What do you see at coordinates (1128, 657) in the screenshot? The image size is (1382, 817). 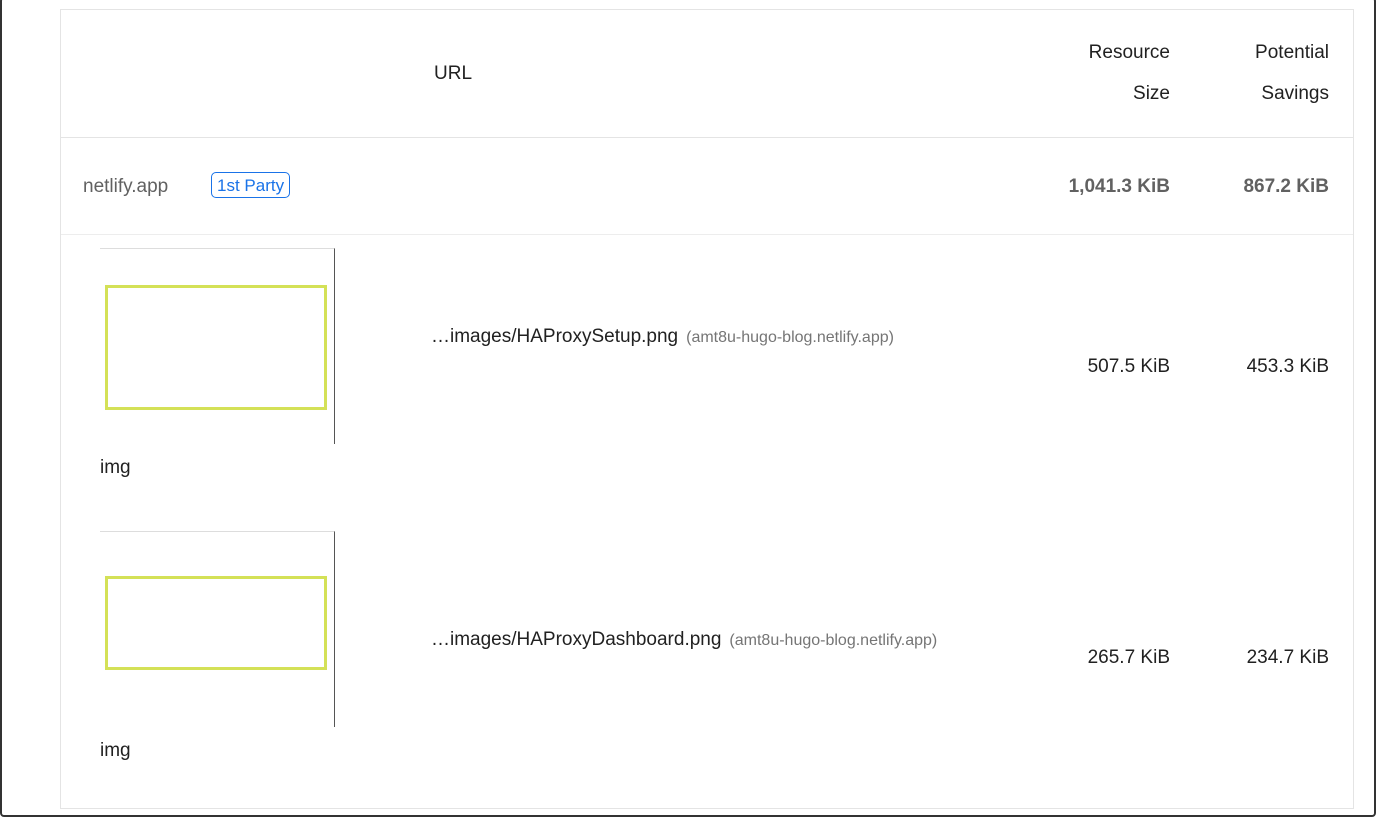 I see `row-resource-size: 265.7 KiB` at bounding box center [1128, 657].